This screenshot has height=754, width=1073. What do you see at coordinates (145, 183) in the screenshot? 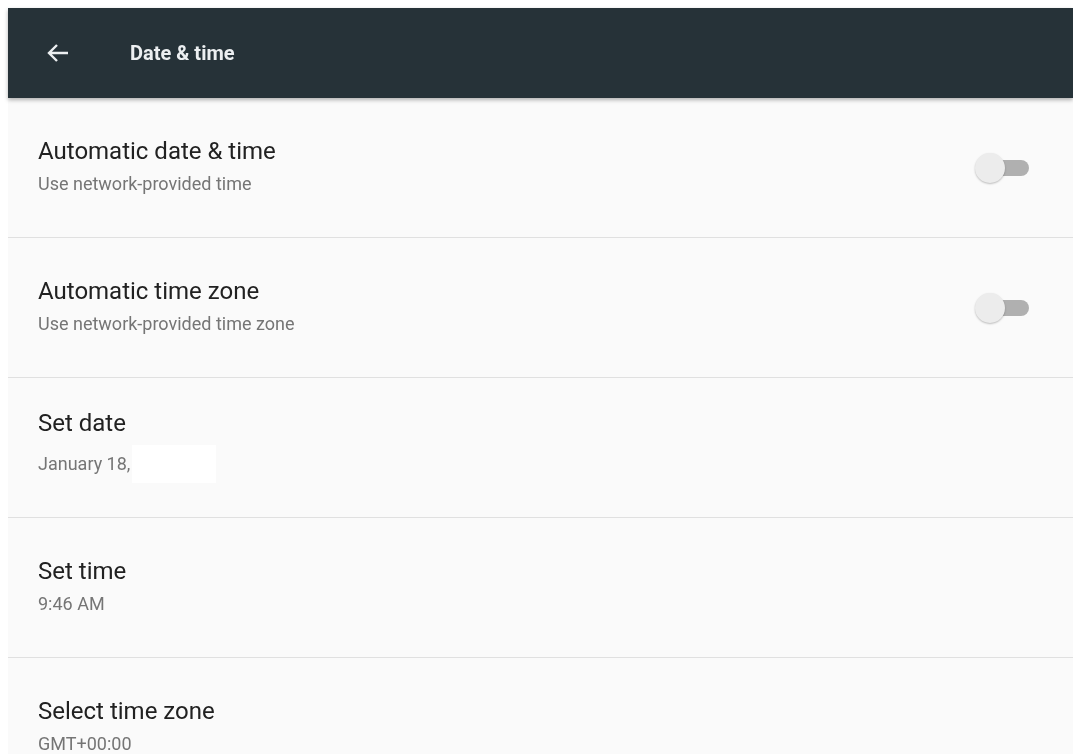
I see `setting-summary: Use network-provided time` at bounding box center [145, 183].